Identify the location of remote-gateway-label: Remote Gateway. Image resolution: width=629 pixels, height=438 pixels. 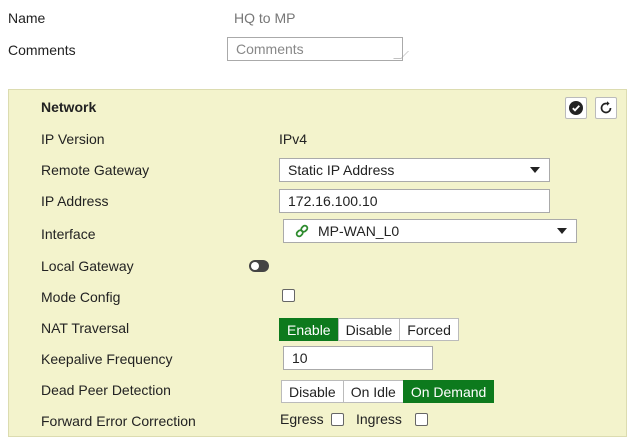
(95, 170).